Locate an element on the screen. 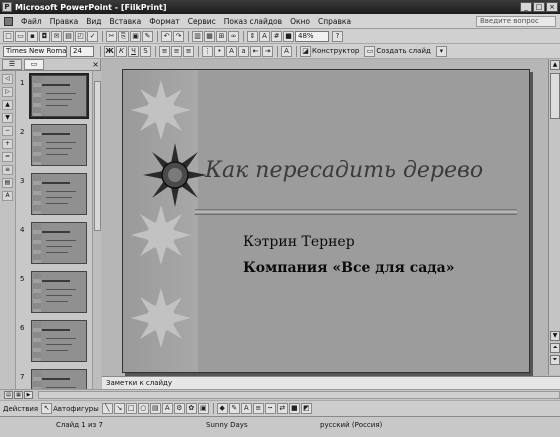 The image size is (560, 437). slide-thumbnail-row: 1 is located at coordinates (54, 99).